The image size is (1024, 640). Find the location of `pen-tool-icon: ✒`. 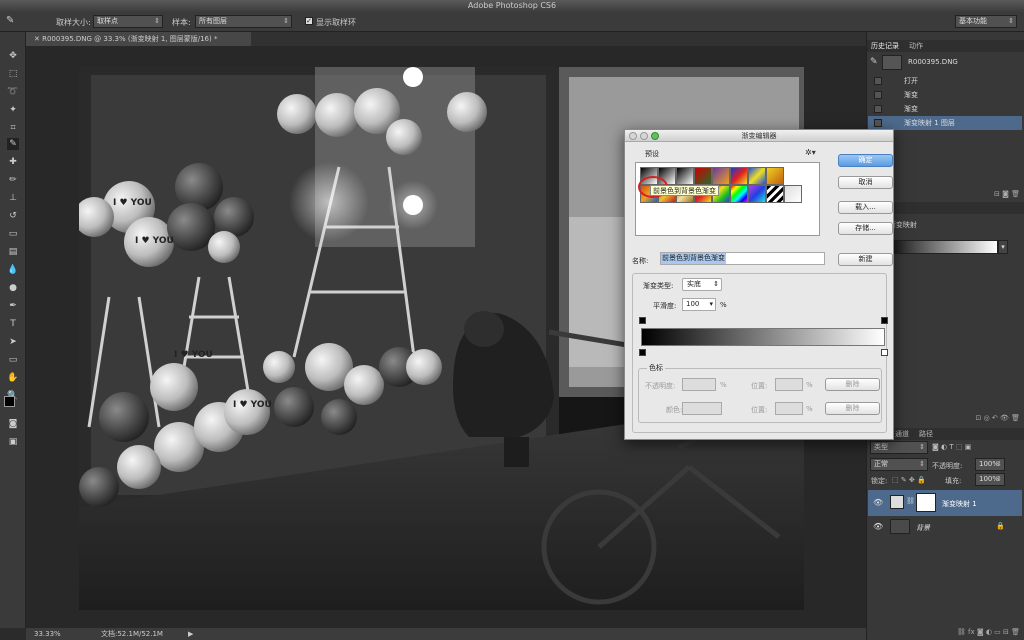

pen-tool-icon: ✒ is located at coordinates (13, 306).